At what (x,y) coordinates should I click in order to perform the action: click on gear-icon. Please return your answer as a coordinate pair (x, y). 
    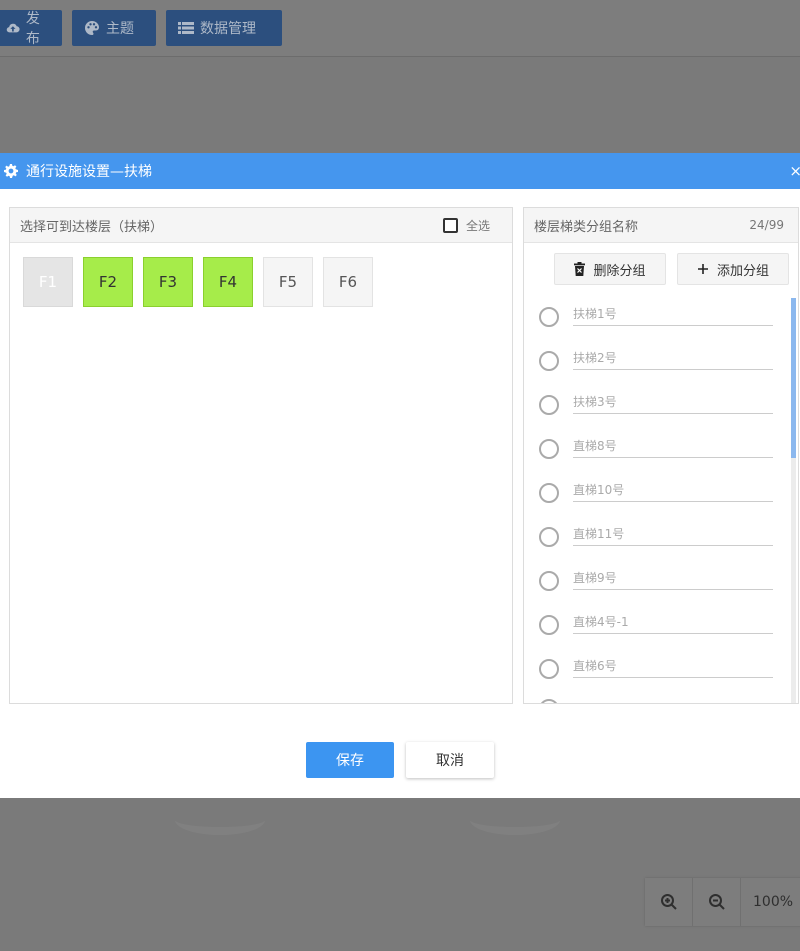
    Looking at the image, I should click on (11, 171).